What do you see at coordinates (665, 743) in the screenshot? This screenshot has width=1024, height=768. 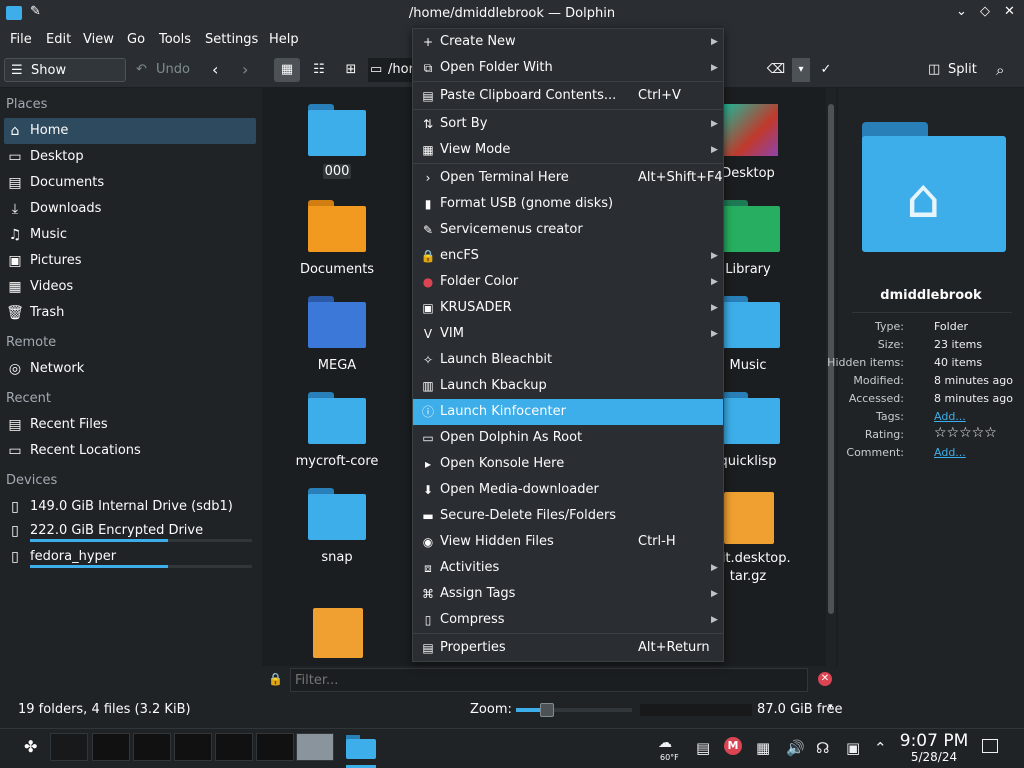 I see `weather-icon: ☁` at bounding box center [665, 743].